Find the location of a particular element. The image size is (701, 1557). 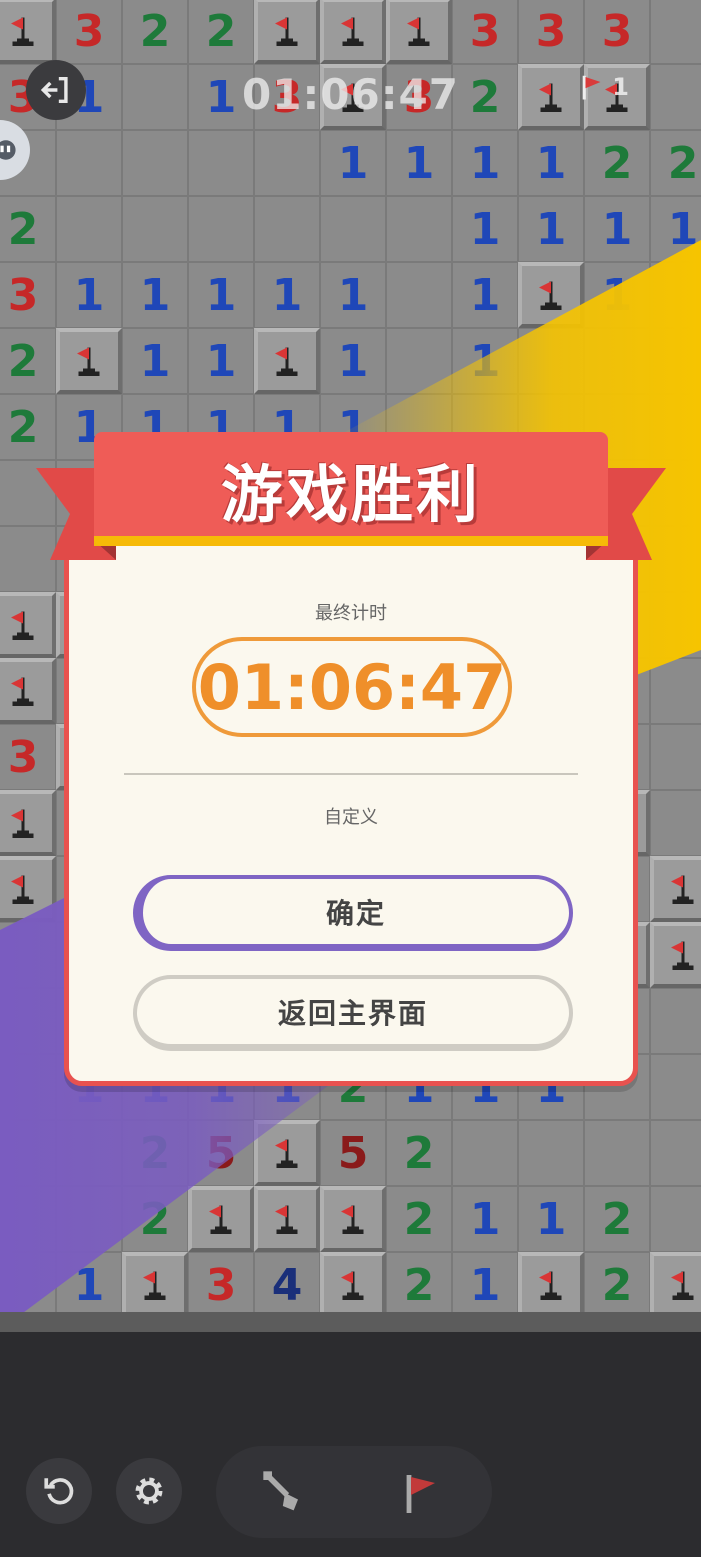

number-cell: 4 is located at coordinates (287, 1285).